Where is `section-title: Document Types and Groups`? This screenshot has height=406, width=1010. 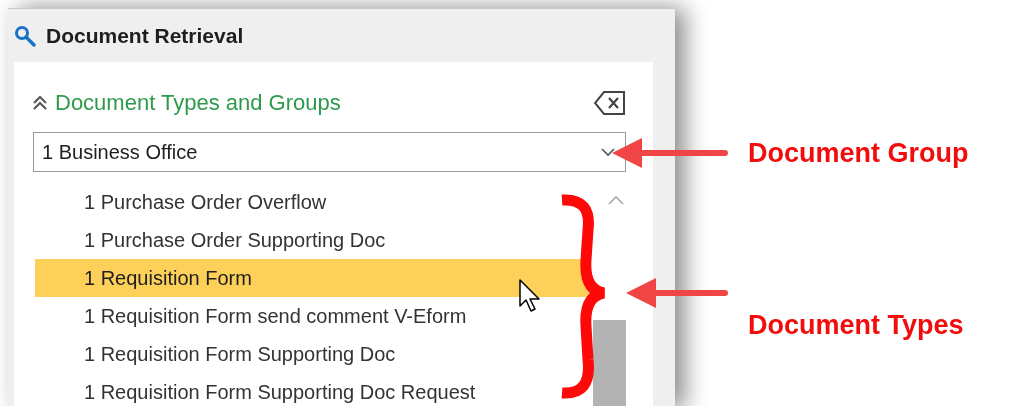 section-title: Document Types and Groups is located at coordinates (198, 103).